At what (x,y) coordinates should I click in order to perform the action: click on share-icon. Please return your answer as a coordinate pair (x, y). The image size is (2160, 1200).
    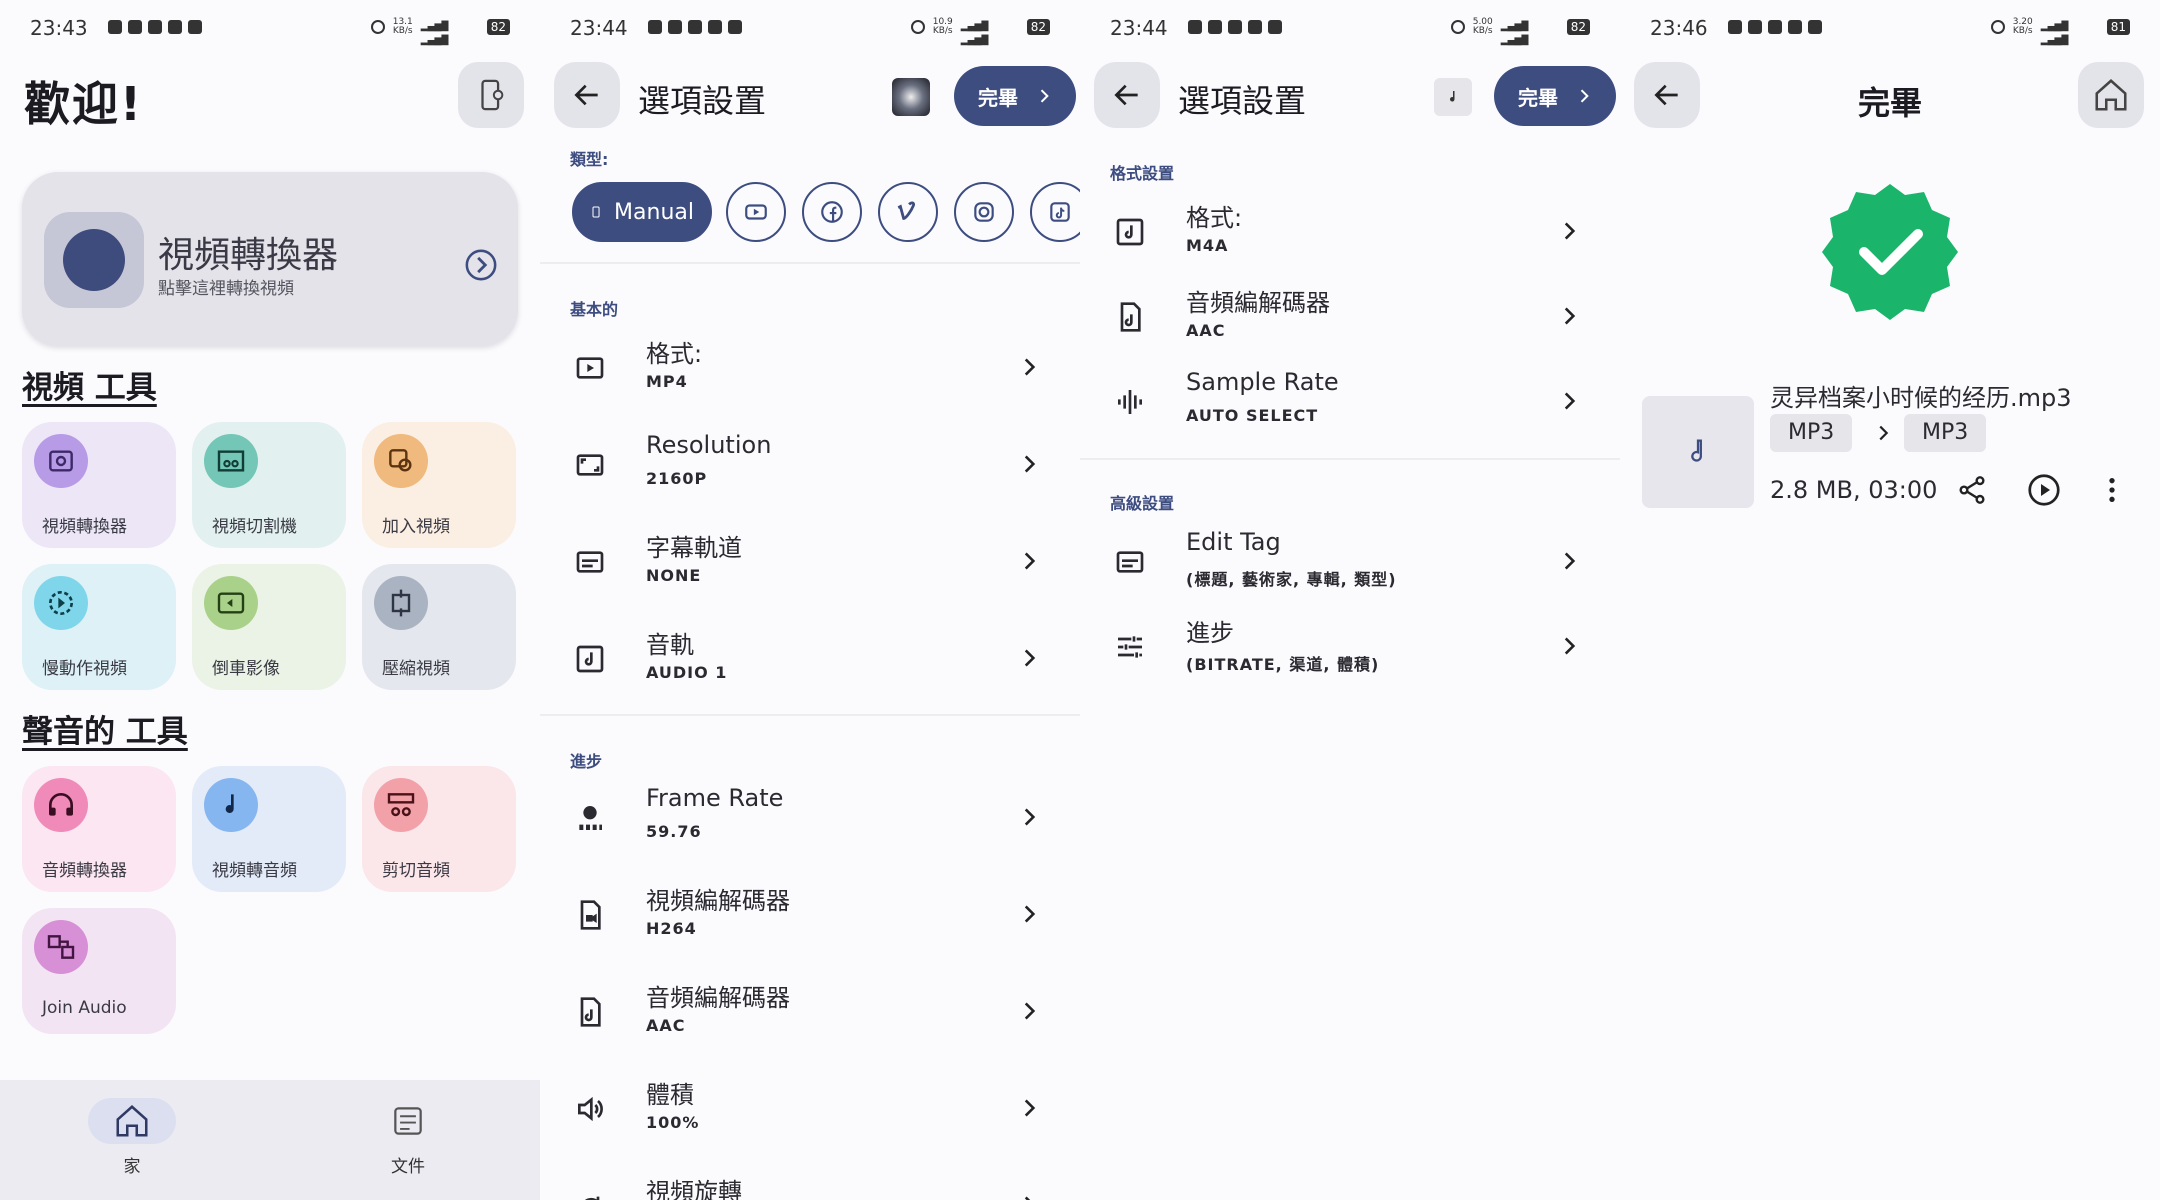
    Looking at the image, I should click on (1972, 490).